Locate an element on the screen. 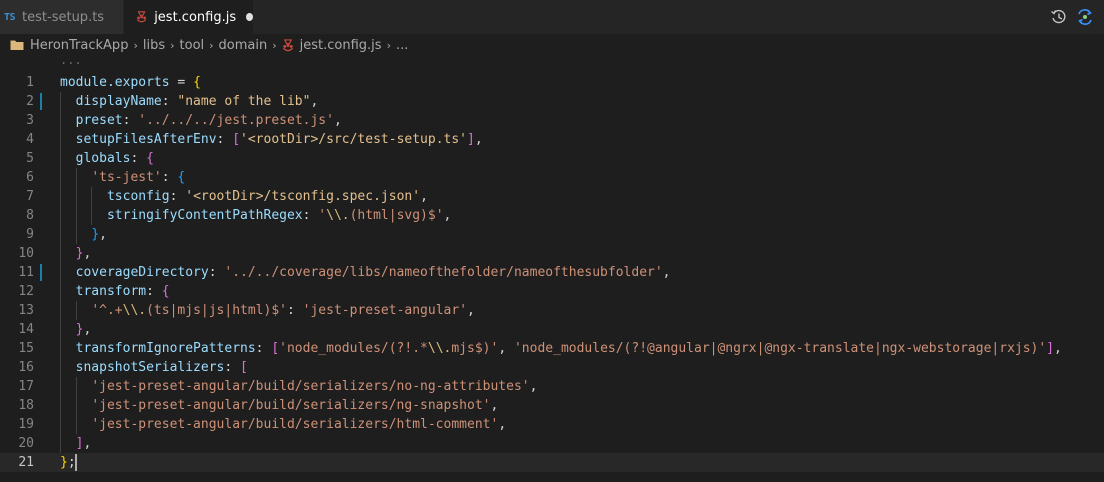 Image resolution: width=1104 pixels, height=482 pixels. tab-actions is located at coordinates (1072, 17).